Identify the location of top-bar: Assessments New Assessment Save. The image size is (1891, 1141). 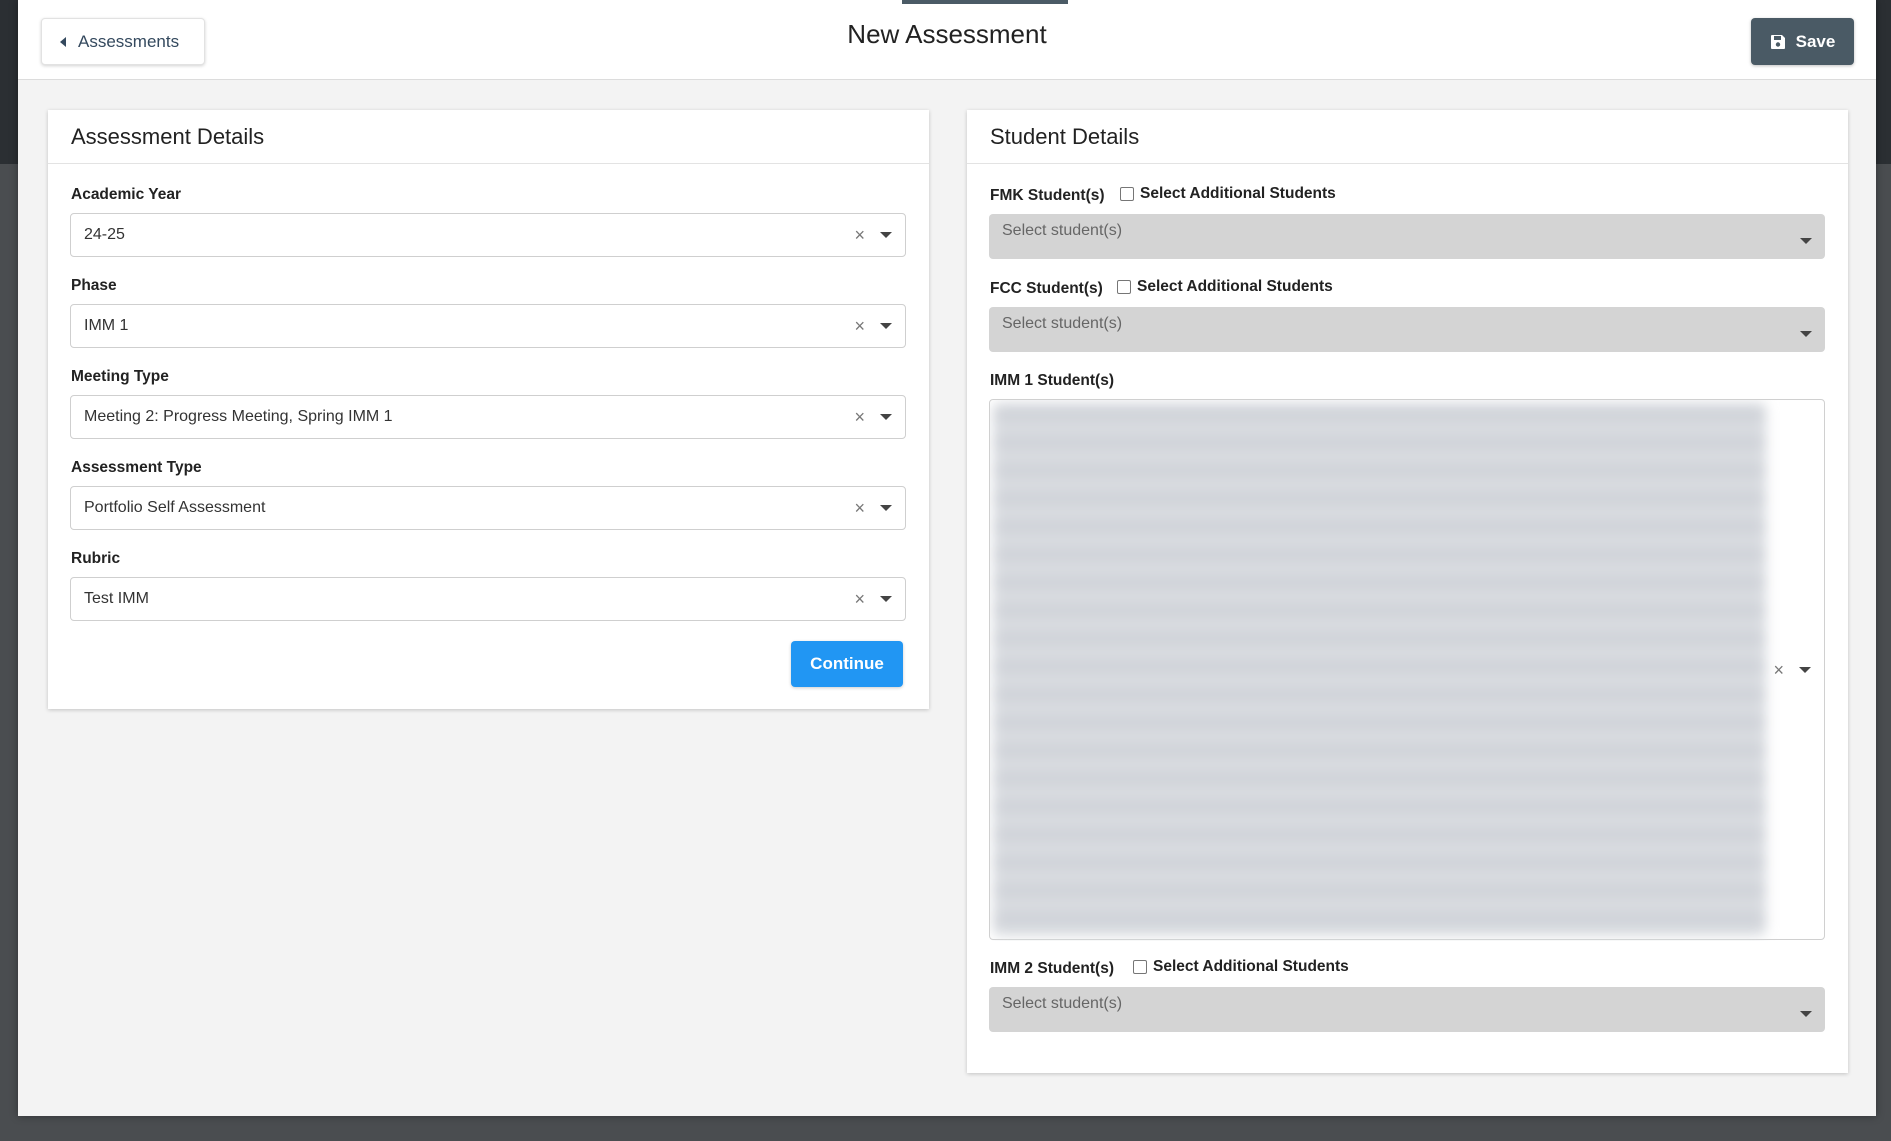
(947, 40).